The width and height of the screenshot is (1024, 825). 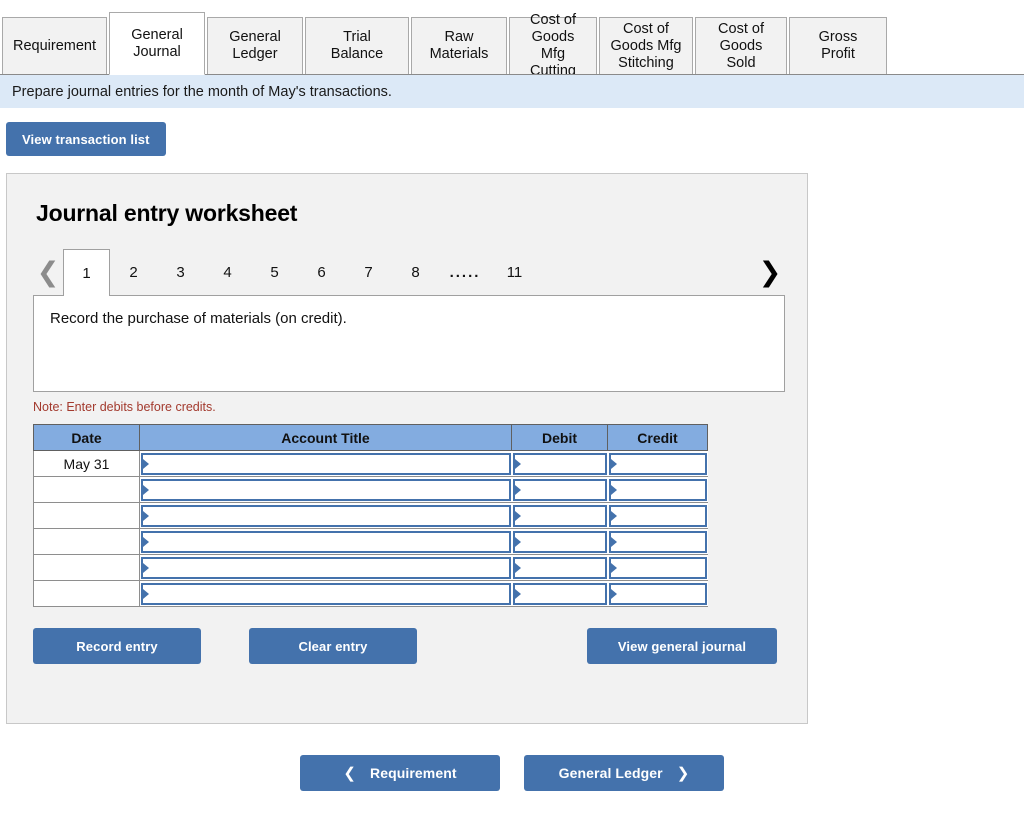 I want to click on page-button-4: 4, so click(x=227, y=272).